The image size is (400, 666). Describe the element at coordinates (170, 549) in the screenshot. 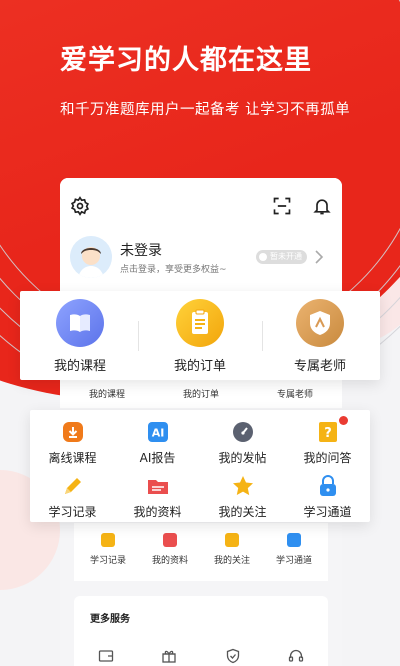

I see `mini-grid-materials: 我的资料` at that location.